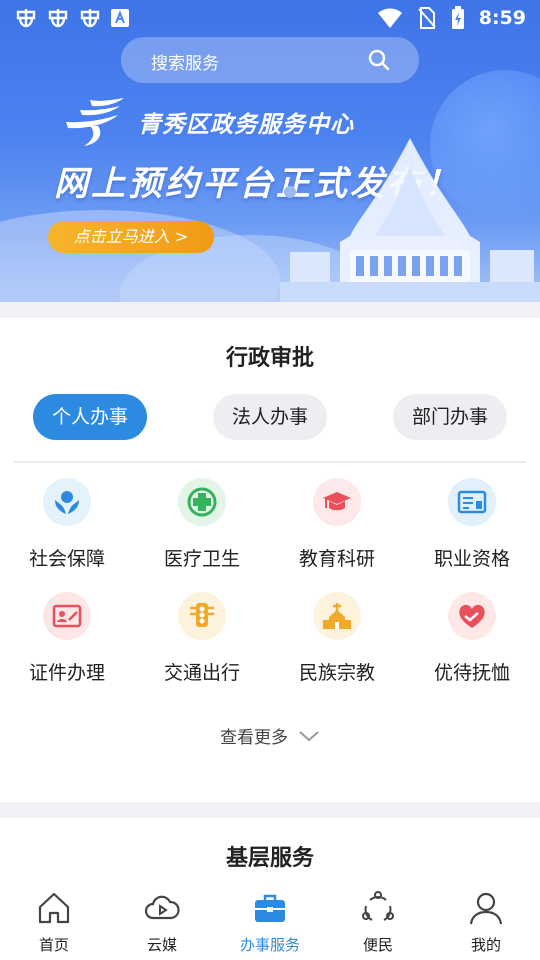  Describe the element at coordinates (337, 531) in the screenshot. I see `service-education: 教育科研` at that location.